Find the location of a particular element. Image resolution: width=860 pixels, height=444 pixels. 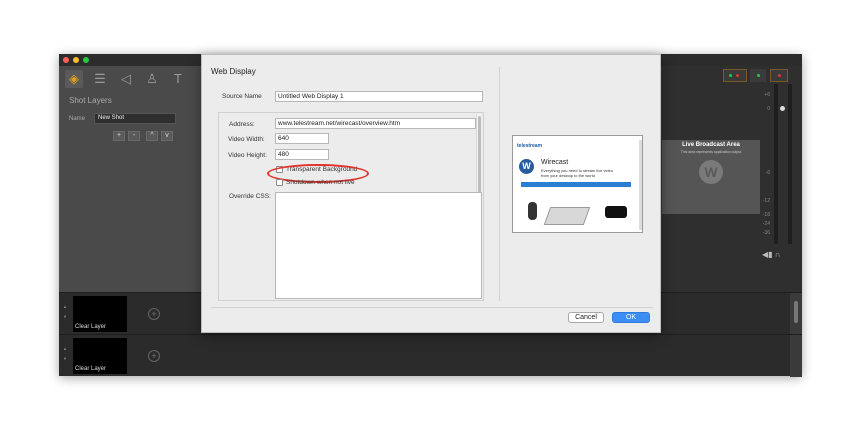

zoom-window-button is located at coordinates (86, 60).